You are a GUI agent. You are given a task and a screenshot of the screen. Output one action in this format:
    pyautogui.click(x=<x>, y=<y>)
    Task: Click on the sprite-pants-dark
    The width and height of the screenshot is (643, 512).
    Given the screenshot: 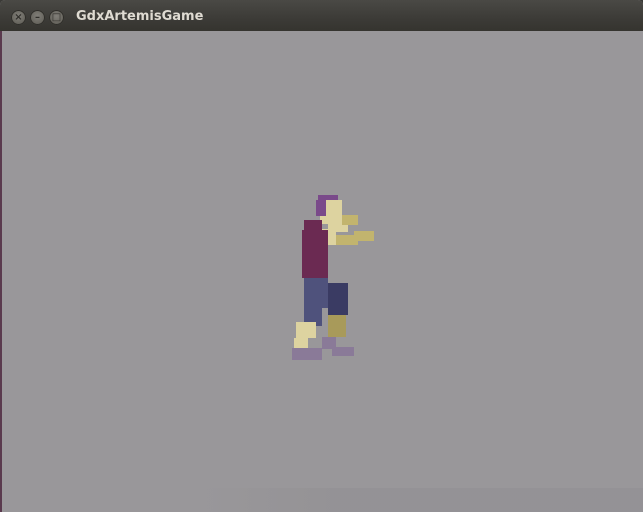 What is the action you would take?
    pyautogui.click(x=338, y=299)
    